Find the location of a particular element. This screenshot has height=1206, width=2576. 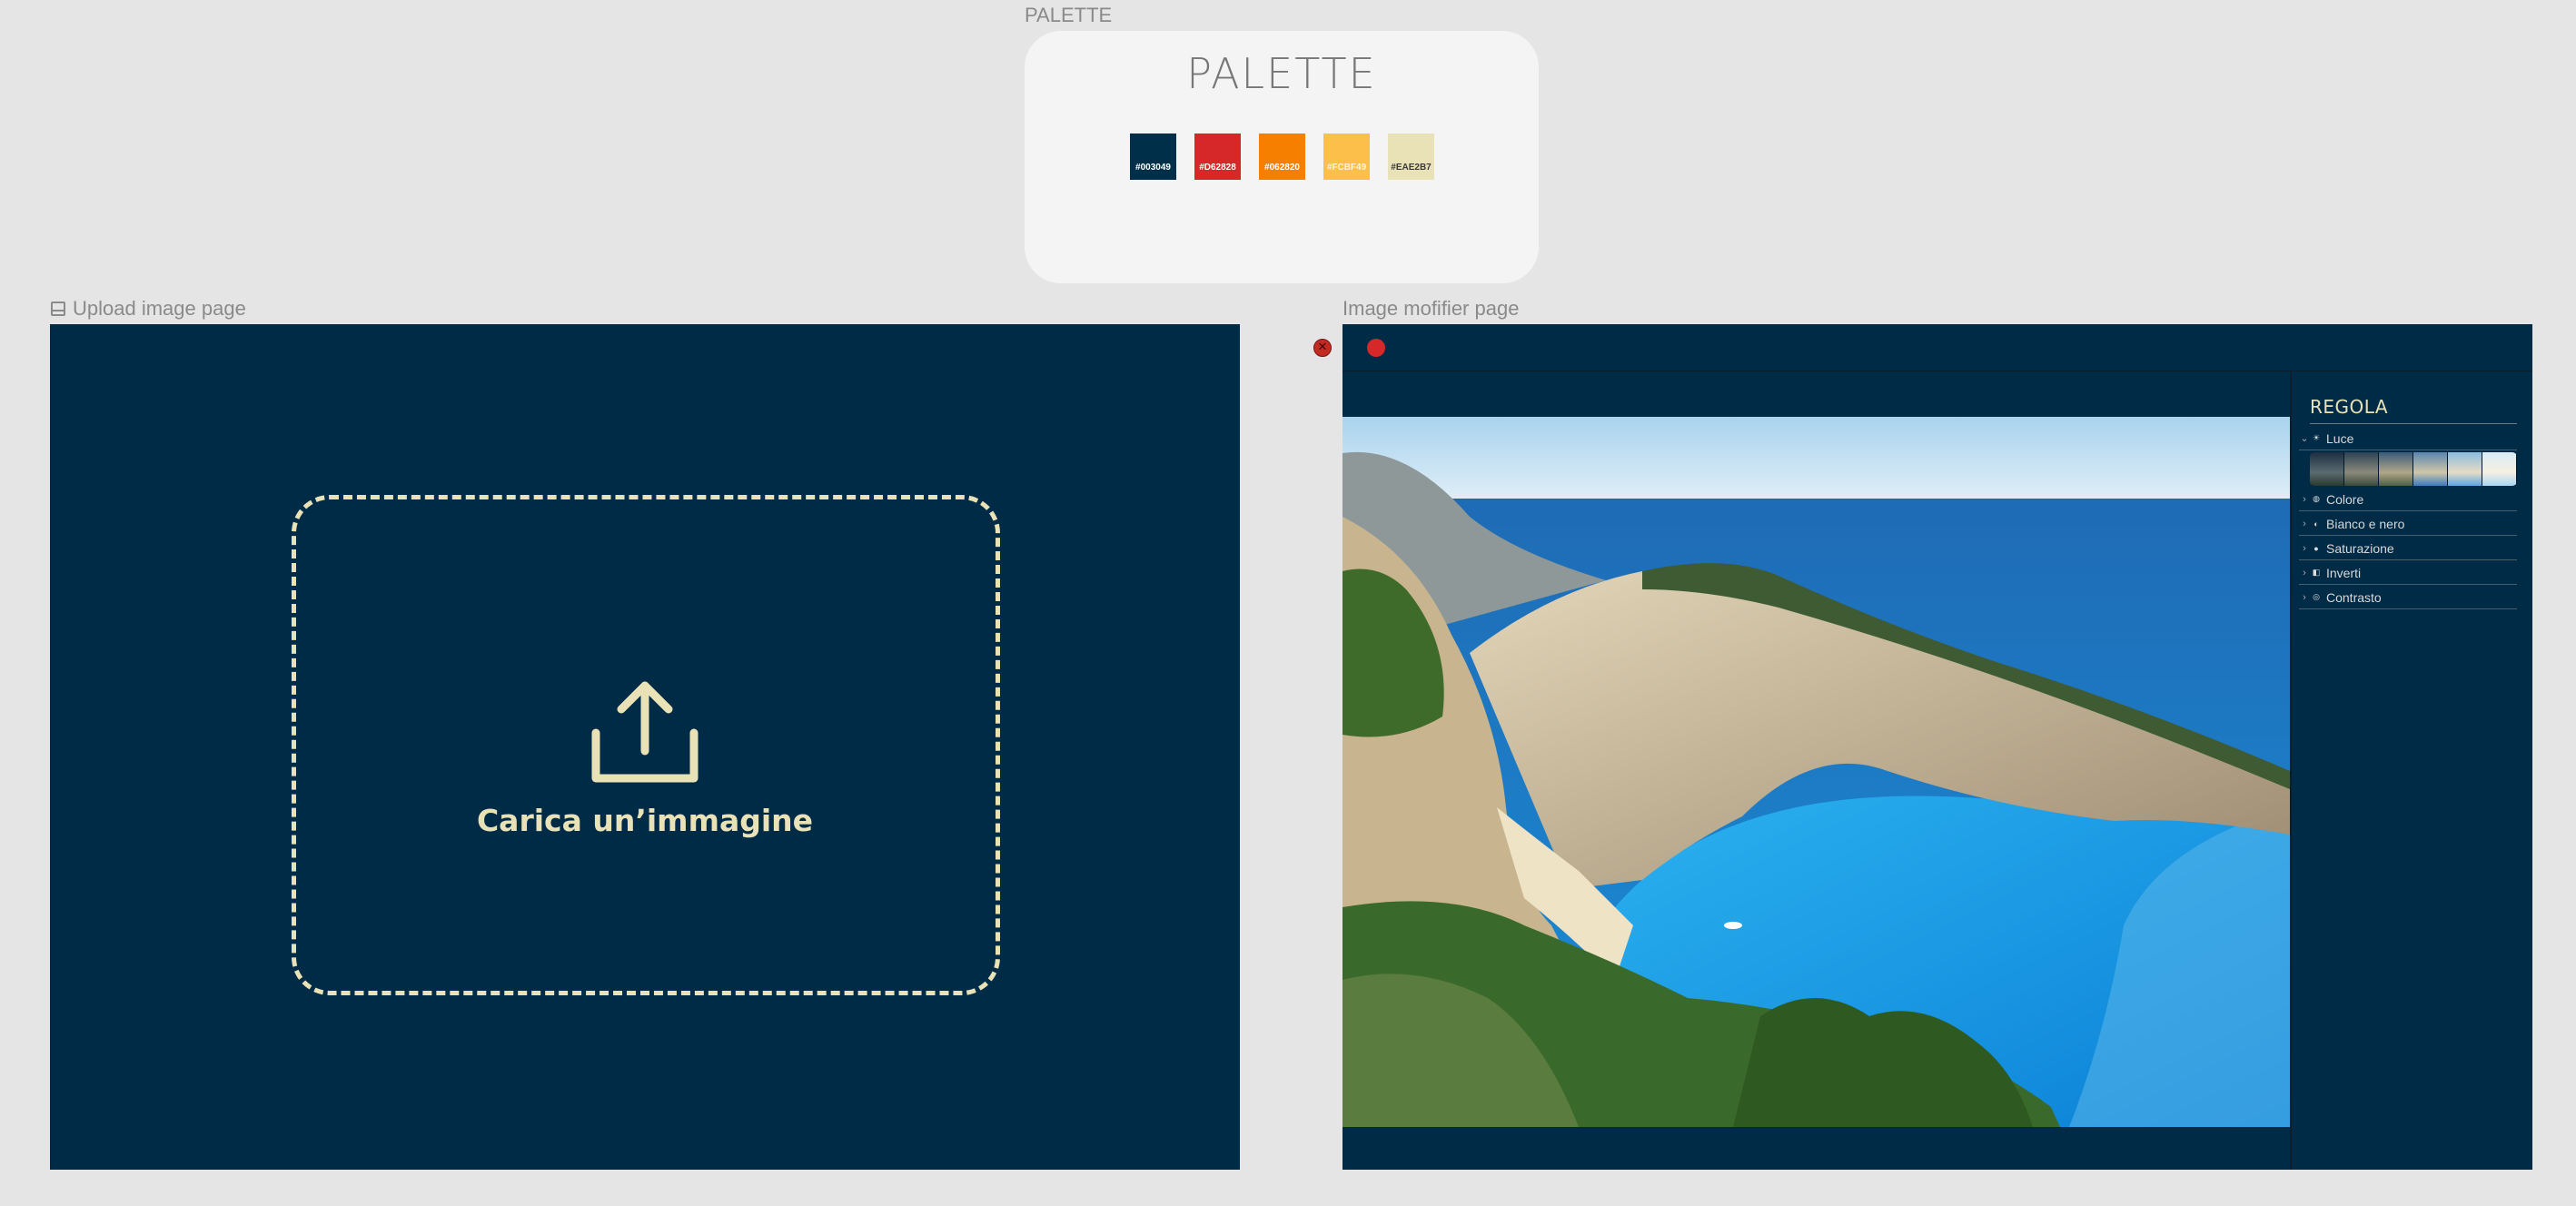

luce-preset-strip is located at coordinates (2413, 469).